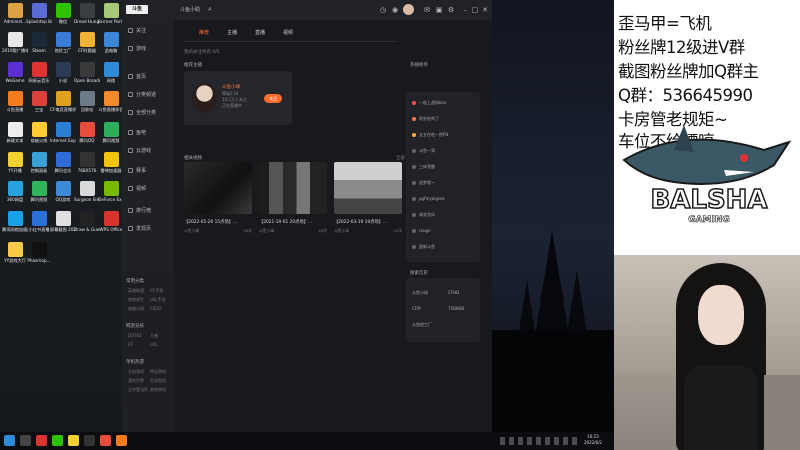  I want to click on category-link: CF手游, so click(156, 291).